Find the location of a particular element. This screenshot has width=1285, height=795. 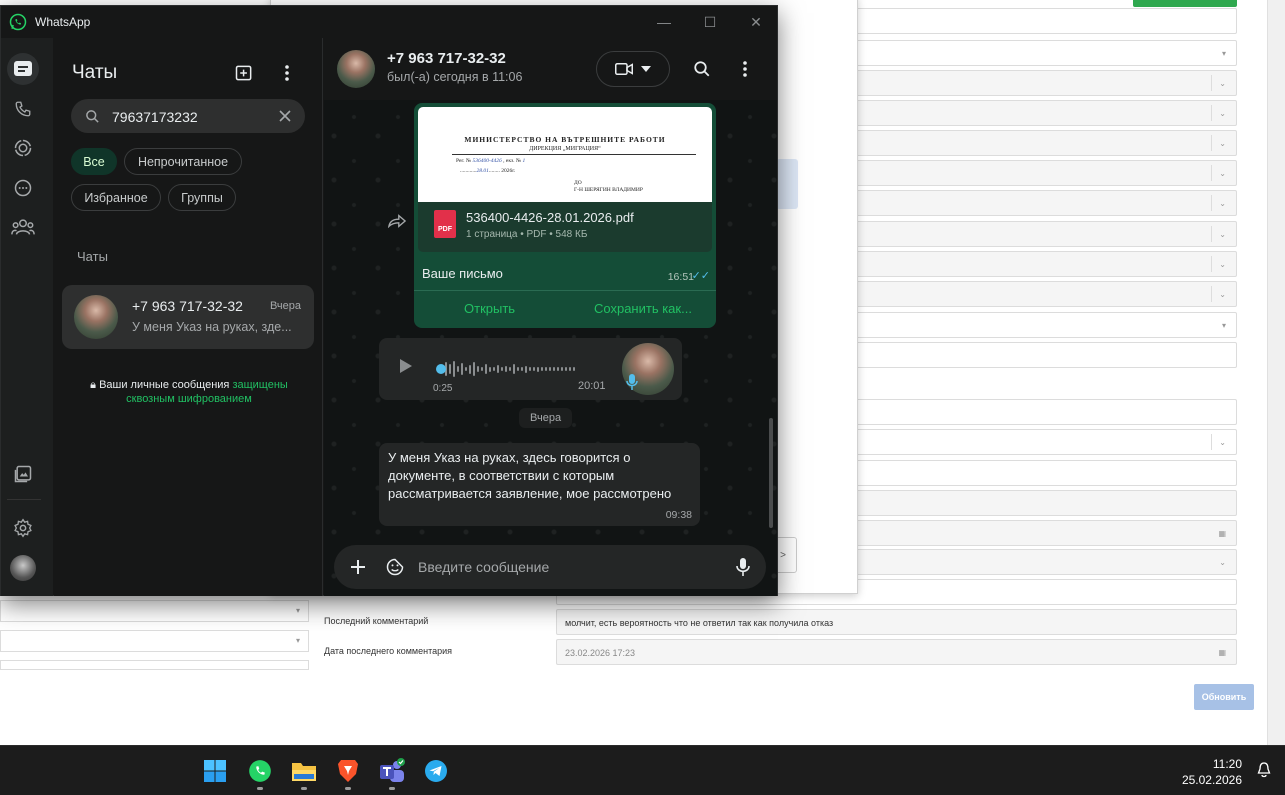

date-separator: Вчера is located at coordinates (546, 418).